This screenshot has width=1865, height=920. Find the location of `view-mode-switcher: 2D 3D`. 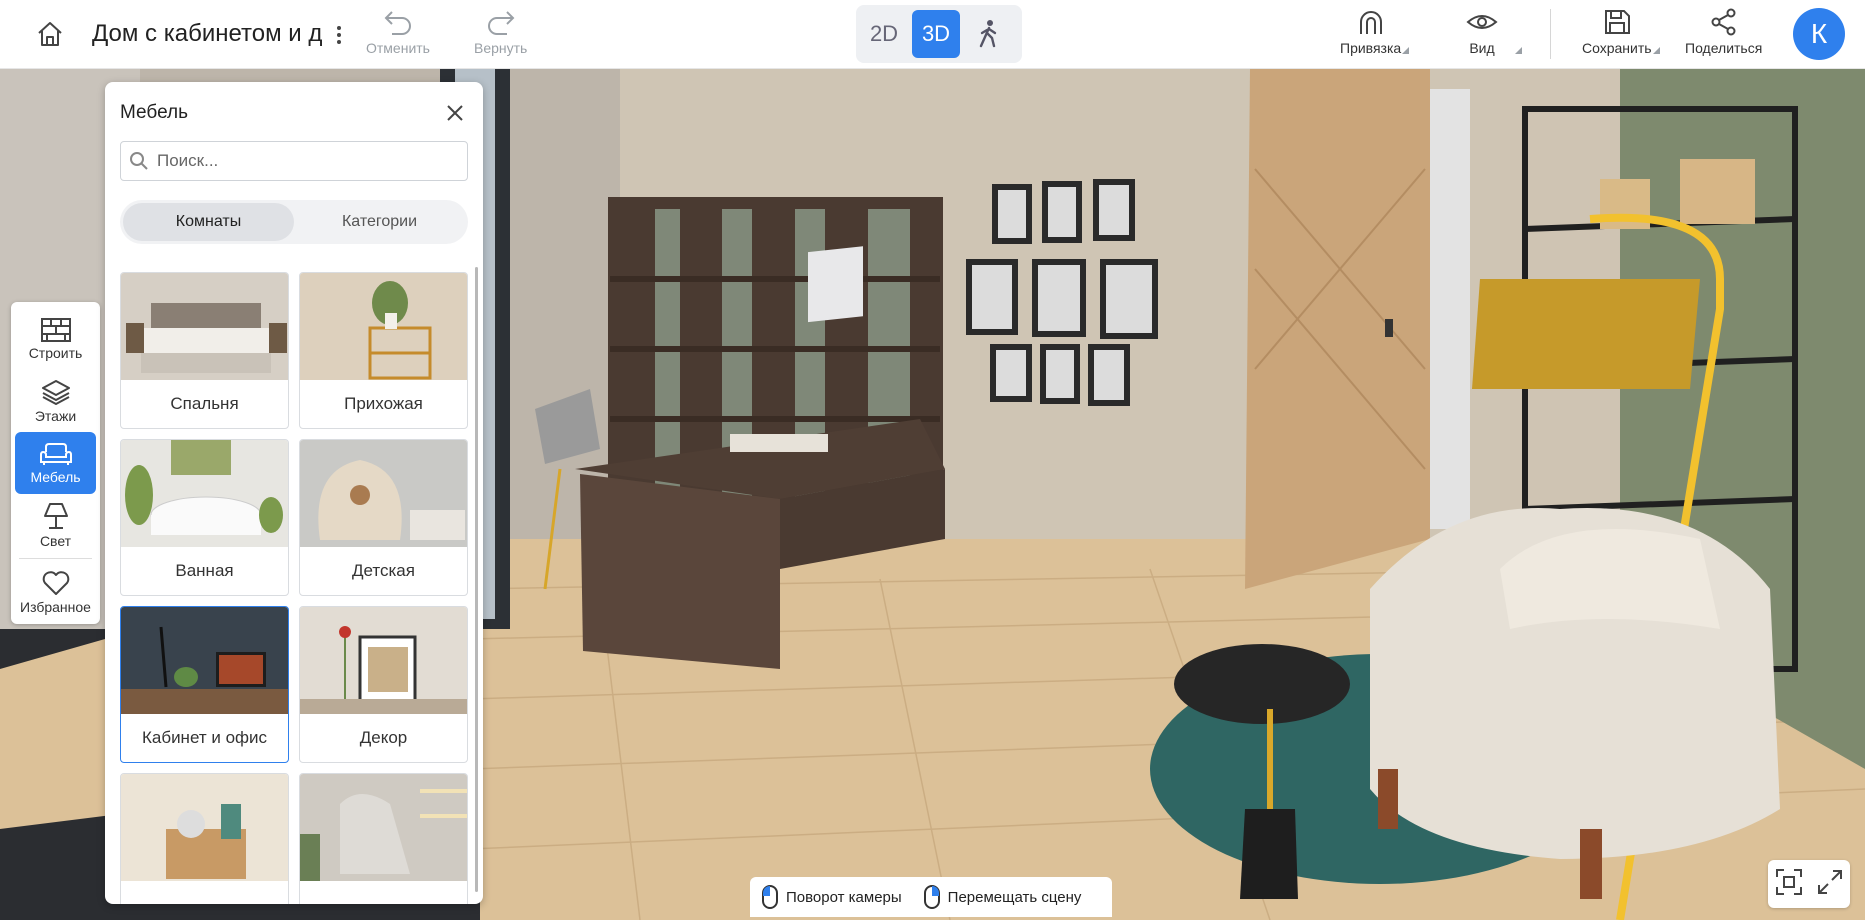

view-mode-switcher: 2D 3D is located at coordinates (939, 34).